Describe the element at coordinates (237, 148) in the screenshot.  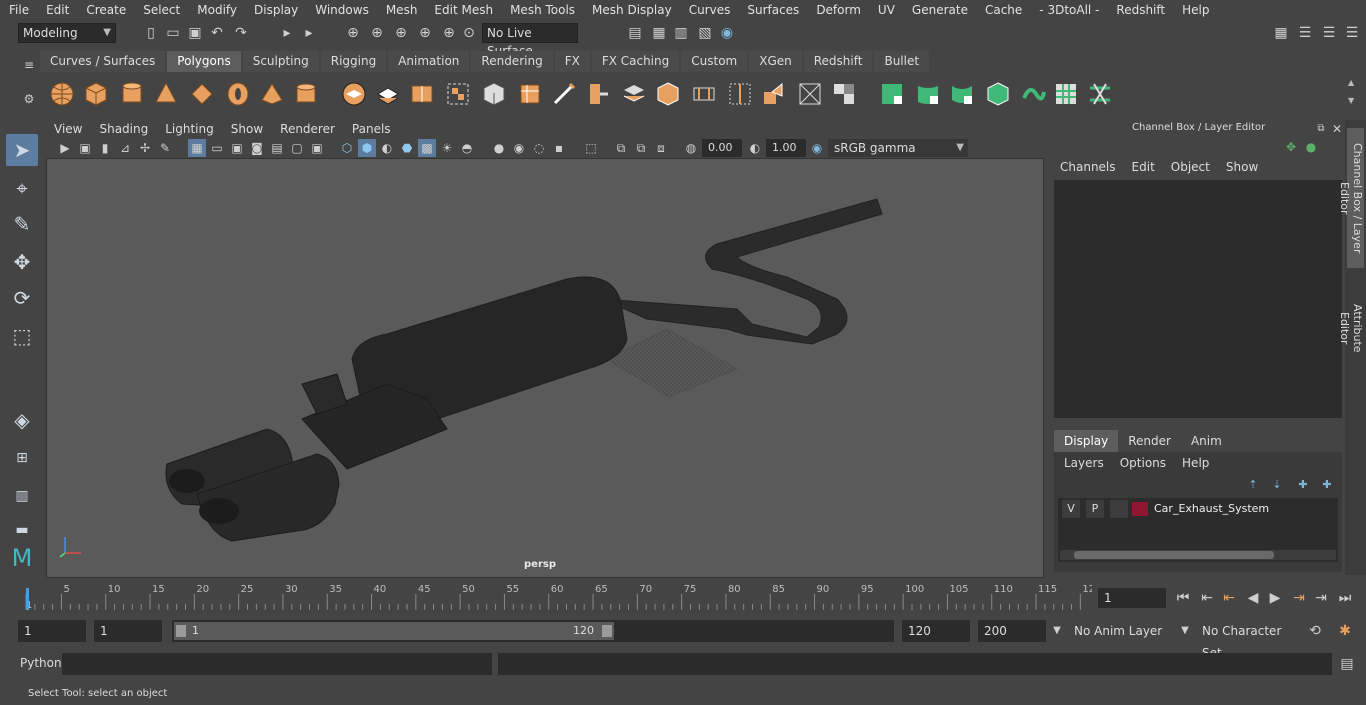
I see `resolution-gate-icon: ▣` at that location.